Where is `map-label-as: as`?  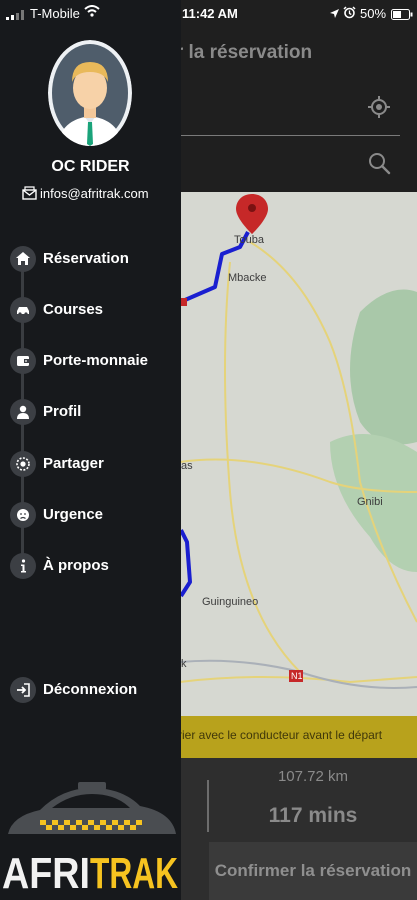 map-label-as: as is located at coordinates (187, 466).